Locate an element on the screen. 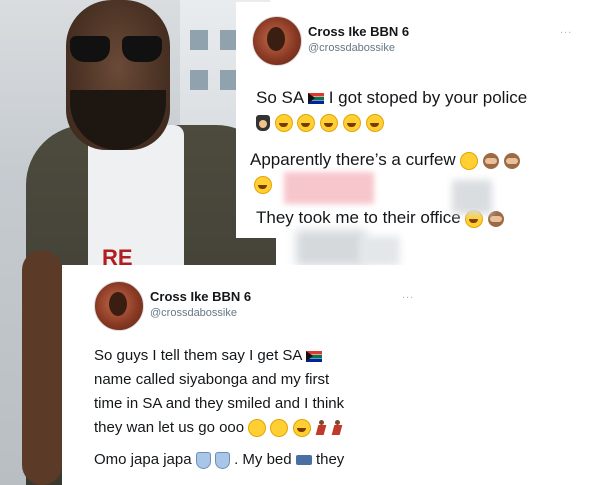  tweet-text-line: name called siyabonga and my first is located at coordinates (211, 379).